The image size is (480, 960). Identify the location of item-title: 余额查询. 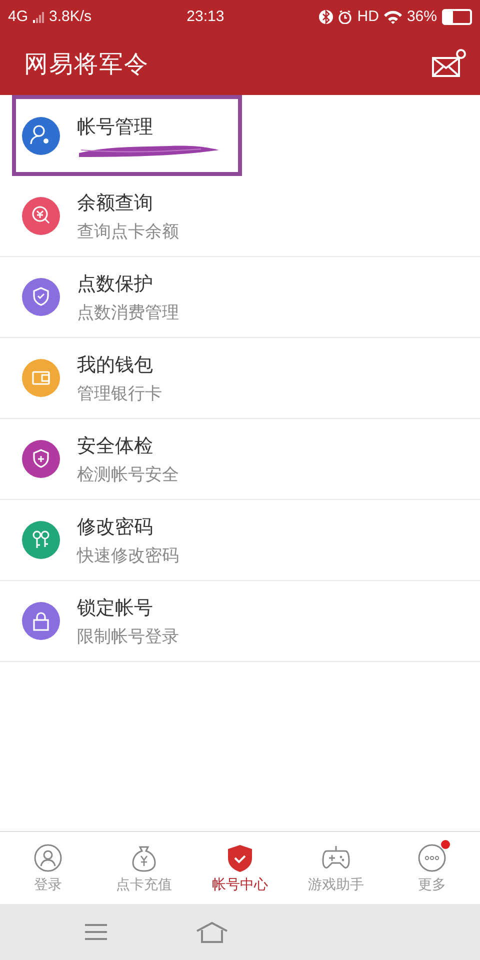
(115, 203).